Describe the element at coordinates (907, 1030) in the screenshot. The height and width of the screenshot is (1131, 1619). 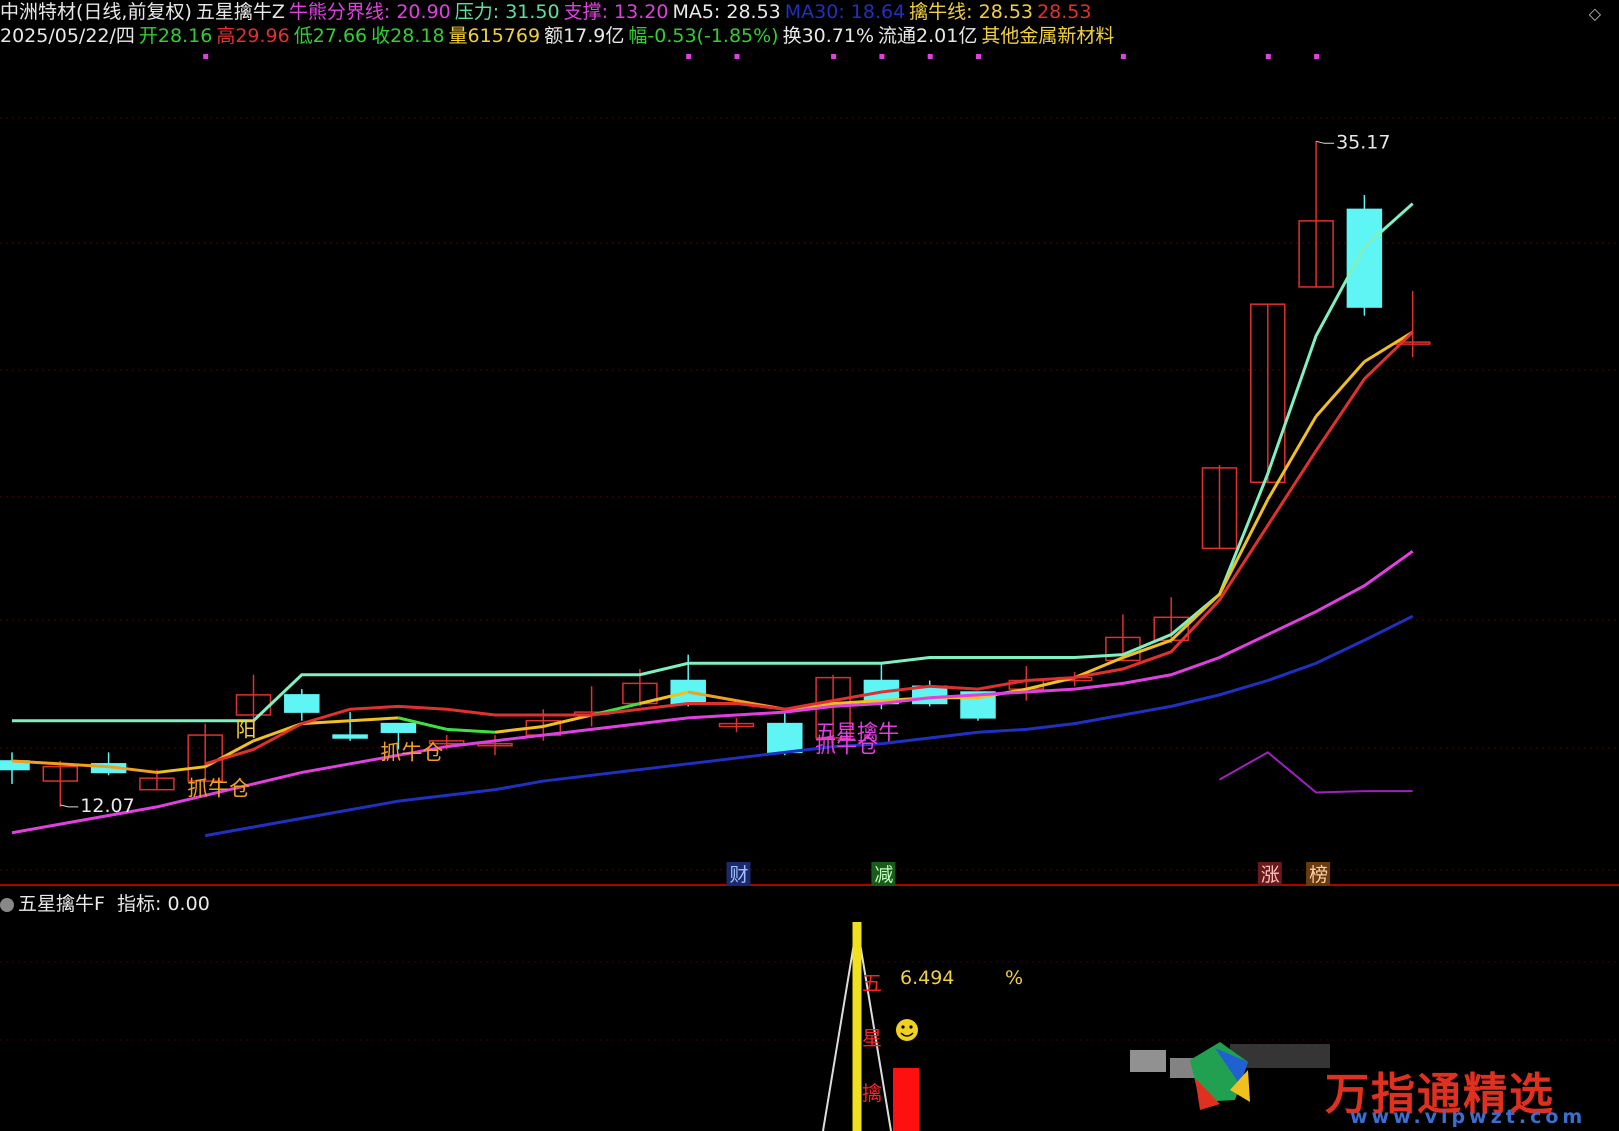
I see `smile-icon` at that location.